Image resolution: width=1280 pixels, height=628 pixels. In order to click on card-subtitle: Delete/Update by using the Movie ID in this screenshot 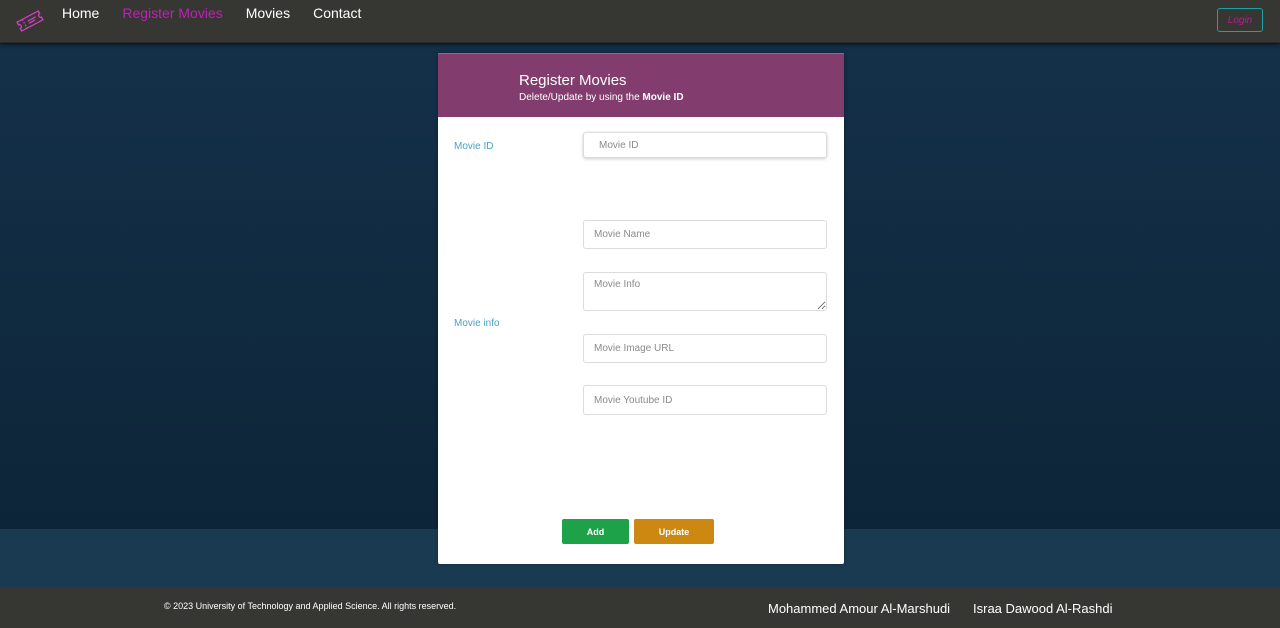, I will do `click(601, 97)`.